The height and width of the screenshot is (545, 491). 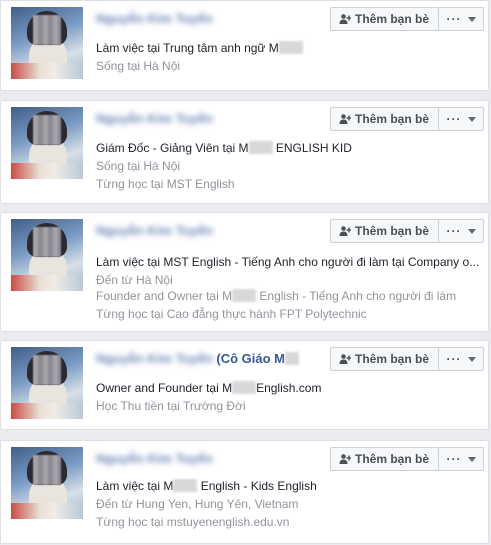 I want to click on result-detail-line: Giám Đốc - Giảng Viên tại M ENGLISH KID, so click(x=224, y=148).